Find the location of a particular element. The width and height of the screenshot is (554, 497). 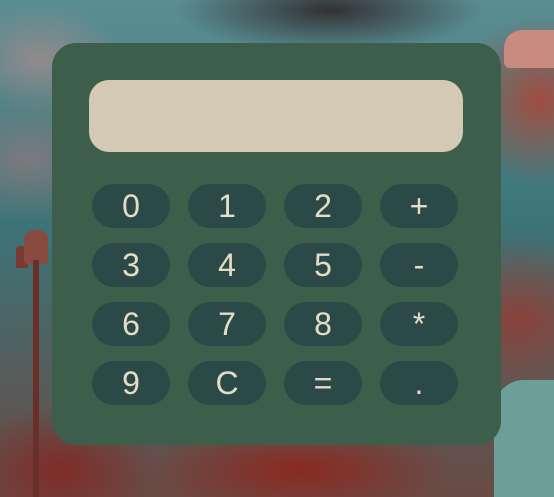

lamp-pole is located at coordinates (36, 378).